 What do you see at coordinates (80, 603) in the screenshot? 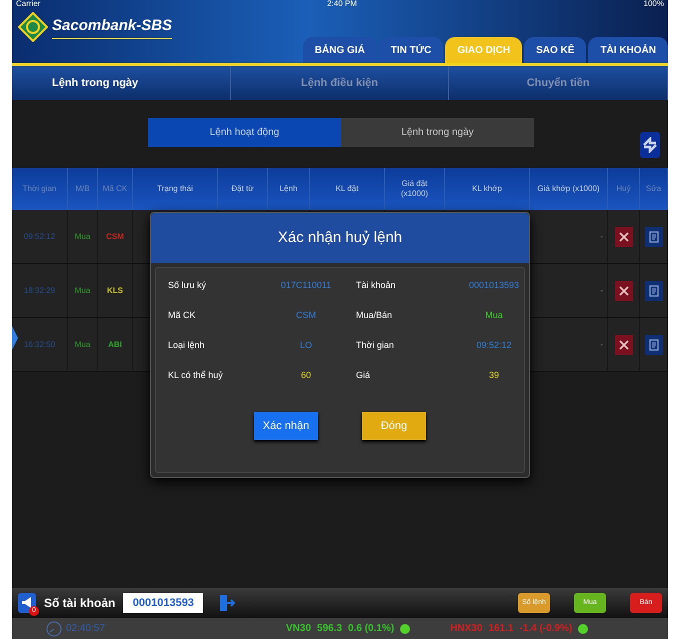
I see `account-label: Số tài khoản` at bounding box center [80, 603].